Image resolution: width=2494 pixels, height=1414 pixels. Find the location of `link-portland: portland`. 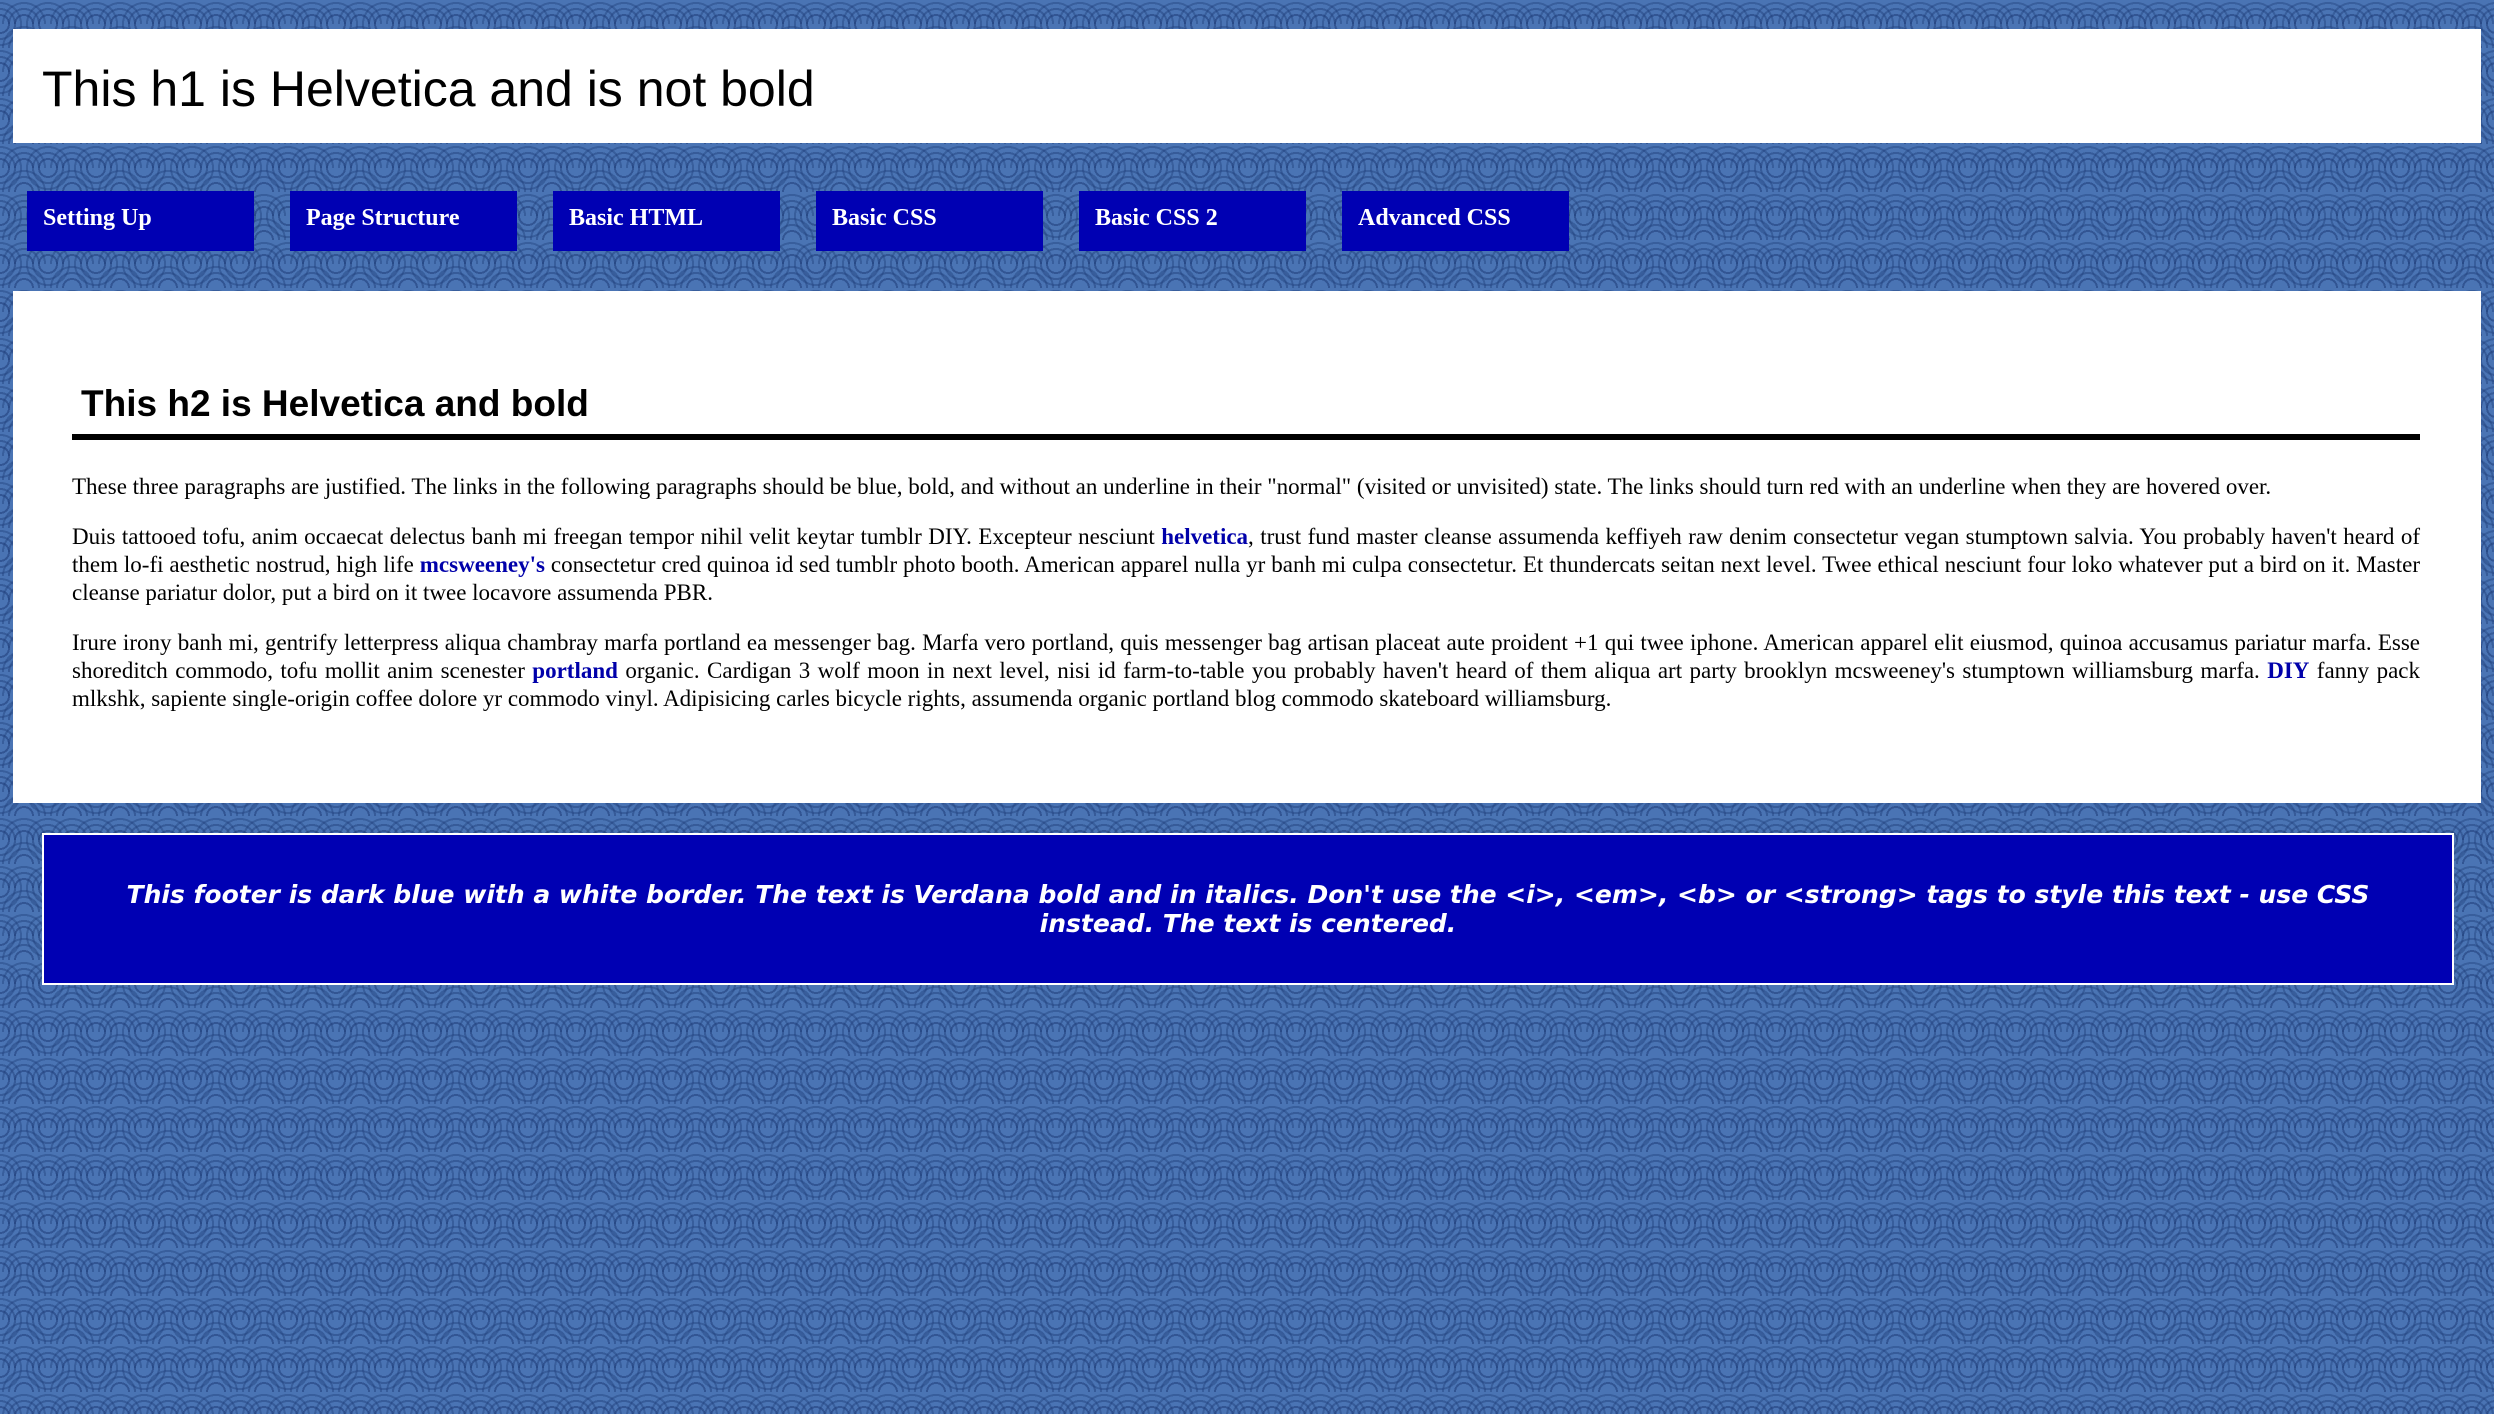

link-portland: portland is located at coordinates (575, 670).